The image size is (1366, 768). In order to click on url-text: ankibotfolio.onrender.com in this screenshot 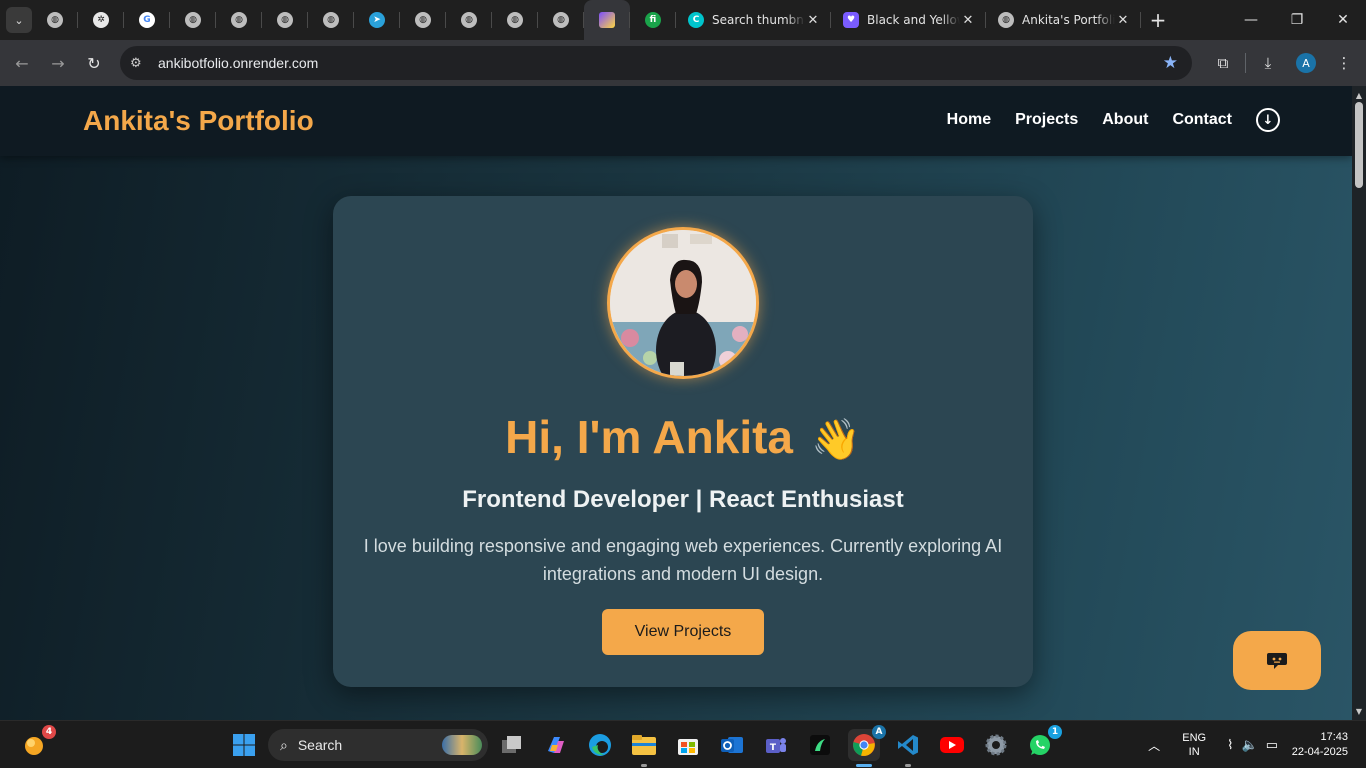, I will do `click(238, 63)`.